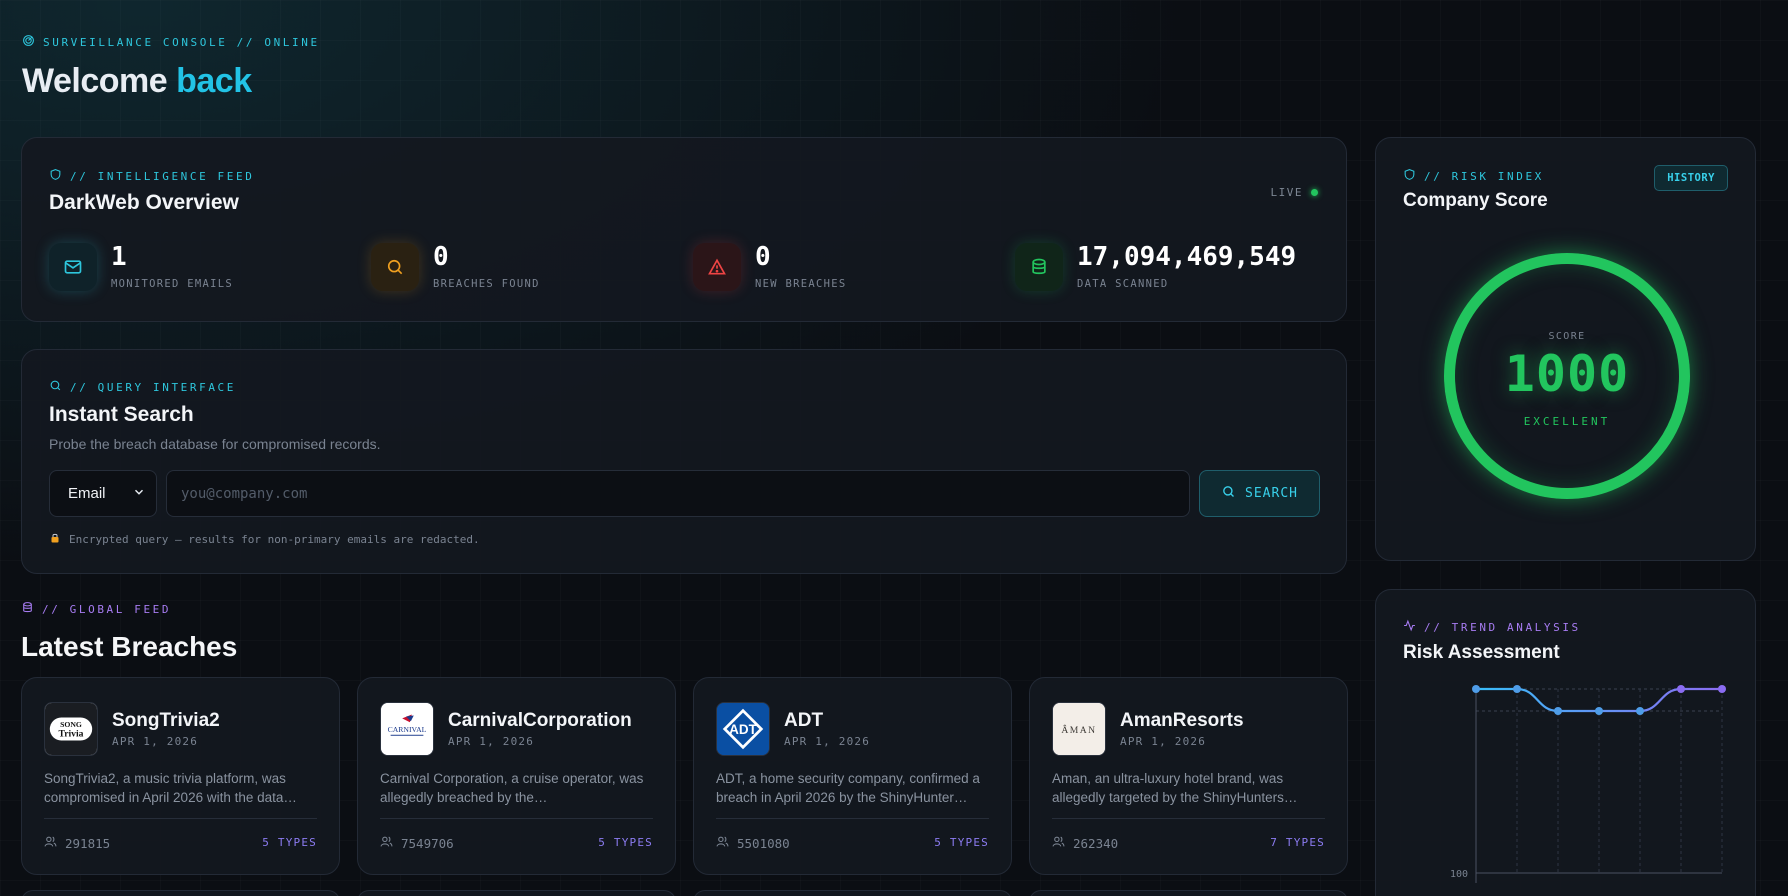 This screenshot has width=1788, height=896. Describe the element at coordinates (678, 493) in the screenshot. I see `search-input` at that location.